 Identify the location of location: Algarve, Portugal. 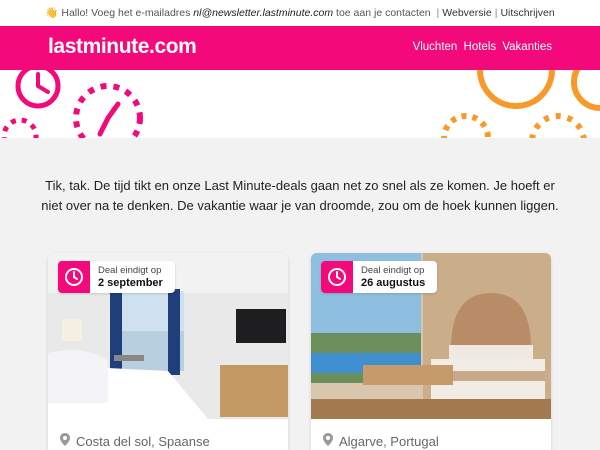
(381, 441).